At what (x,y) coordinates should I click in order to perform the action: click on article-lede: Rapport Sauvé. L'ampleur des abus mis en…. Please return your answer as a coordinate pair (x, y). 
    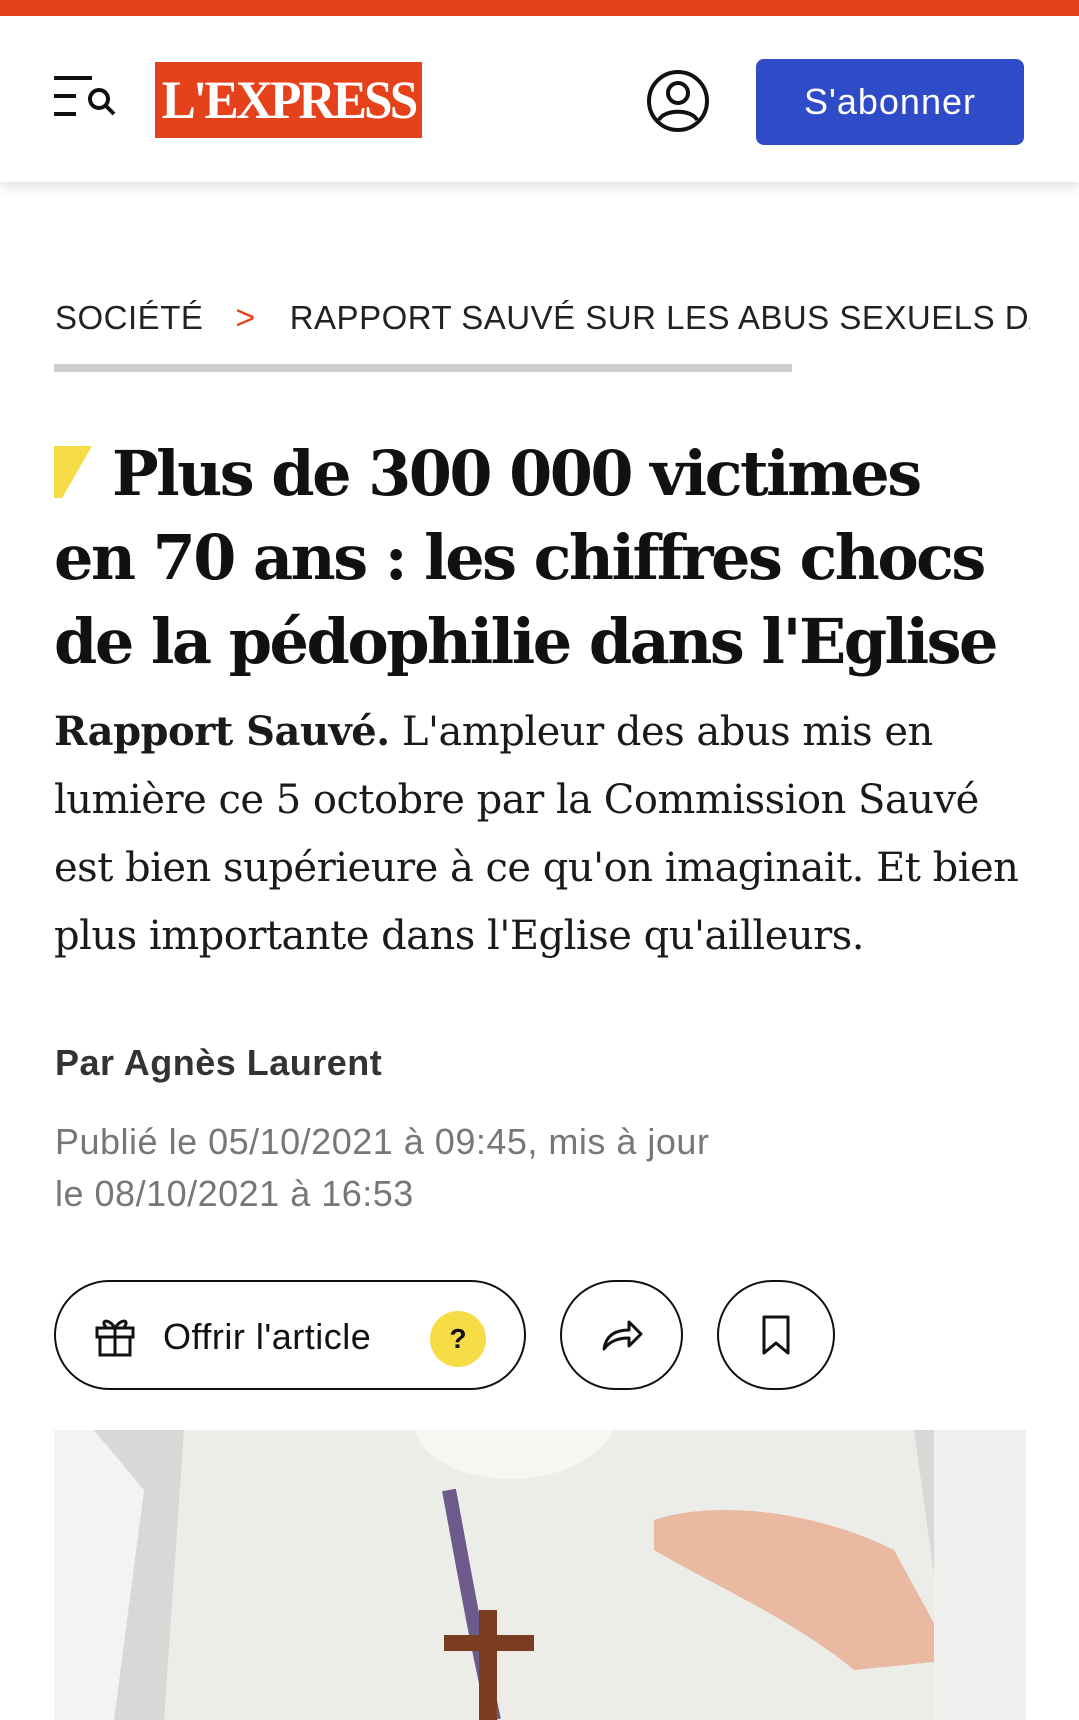
    Looking at the image, I should click on (546, 834).